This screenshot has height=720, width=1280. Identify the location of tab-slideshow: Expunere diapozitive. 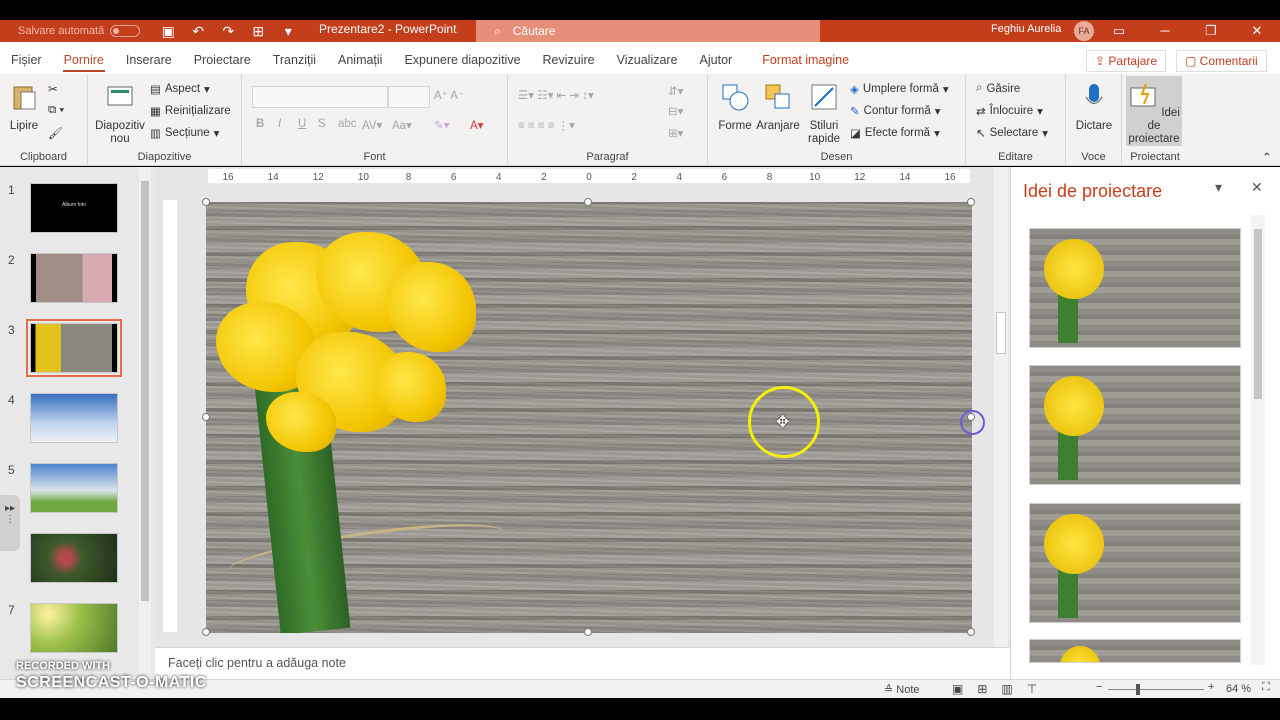
(462, 58).